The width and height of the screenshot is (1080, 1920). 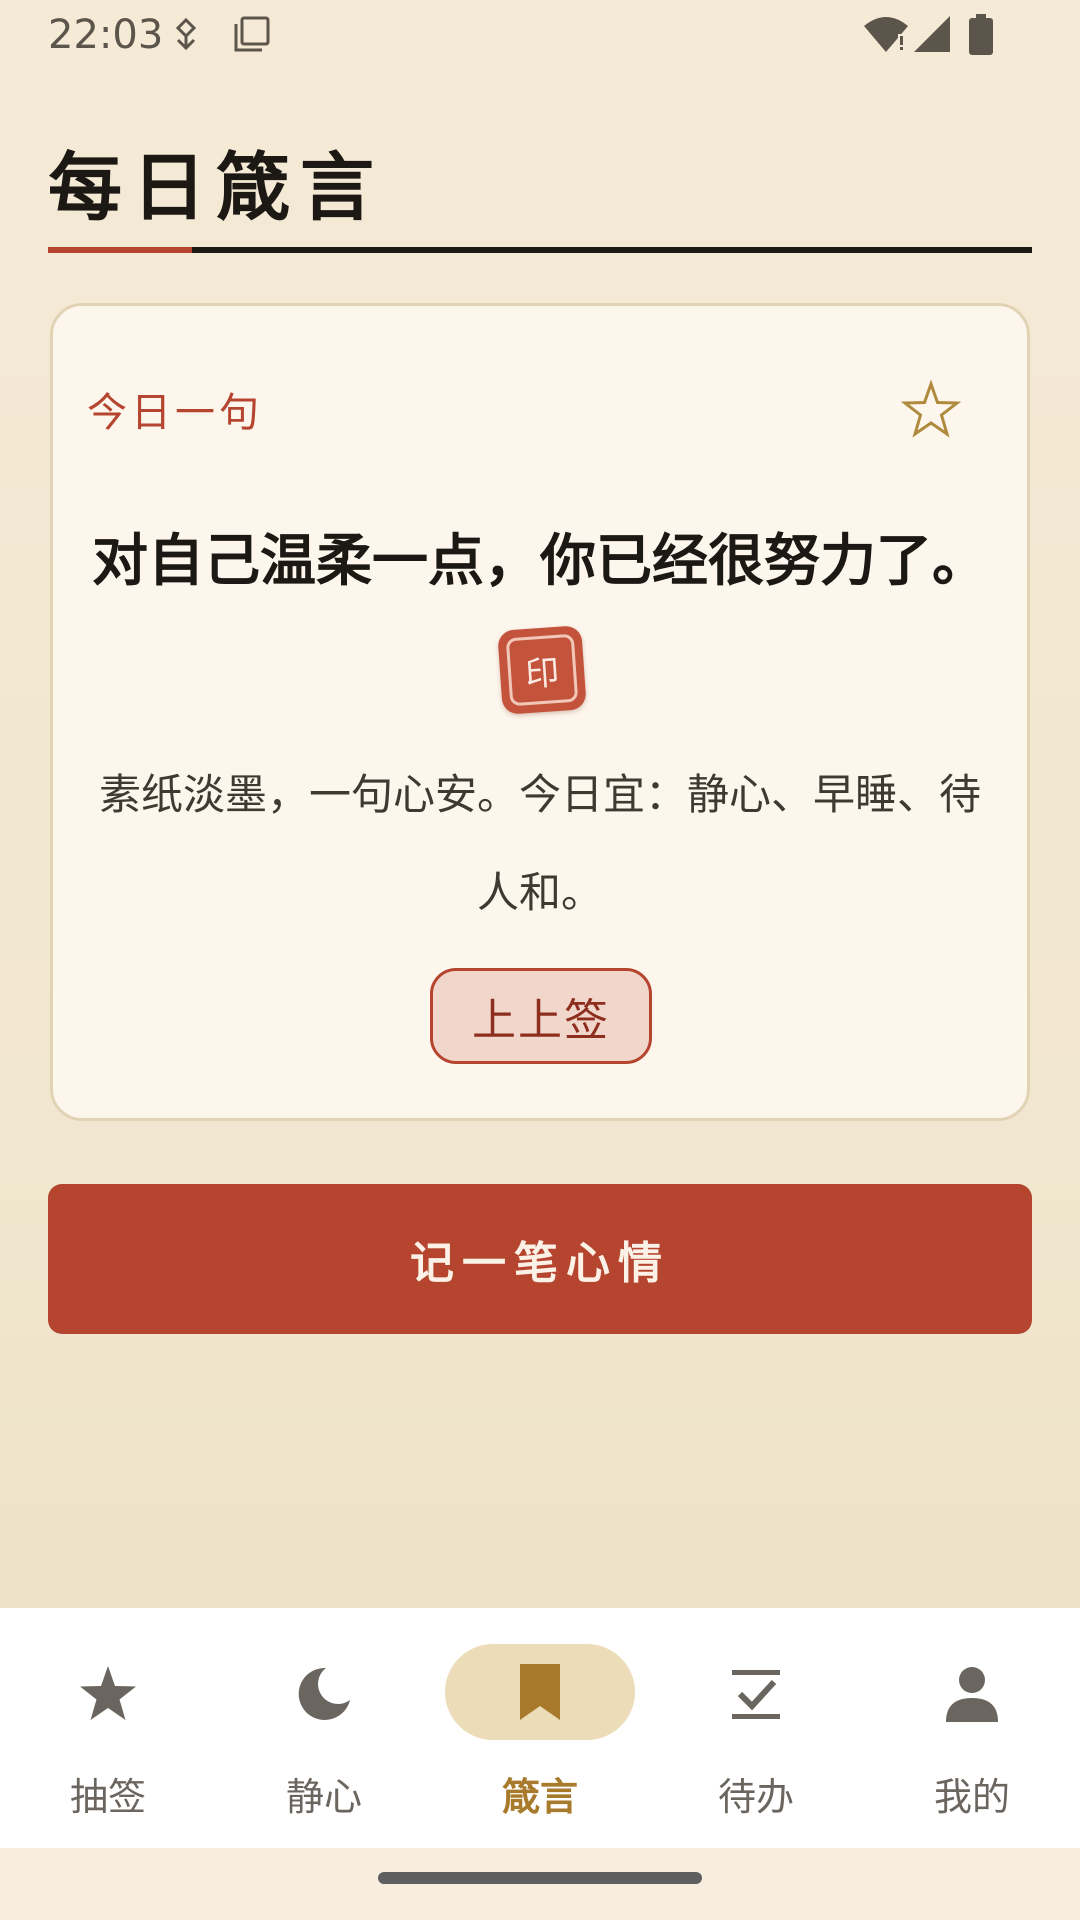 What do you see at coordinates (120, 250) in the screenshot?
I see `title-divider-accent` at bounding box center [120, 250].